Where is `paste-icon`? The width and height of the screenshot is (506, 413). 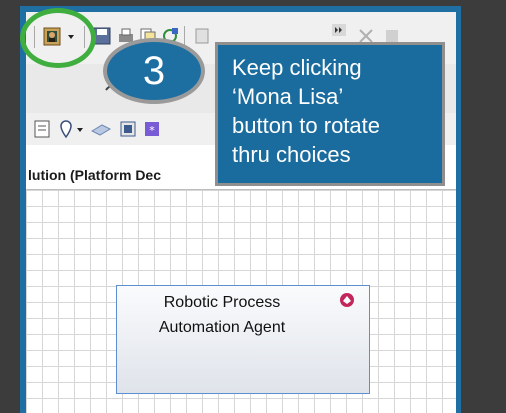
paste-icon is located at coordinates (202, 36).